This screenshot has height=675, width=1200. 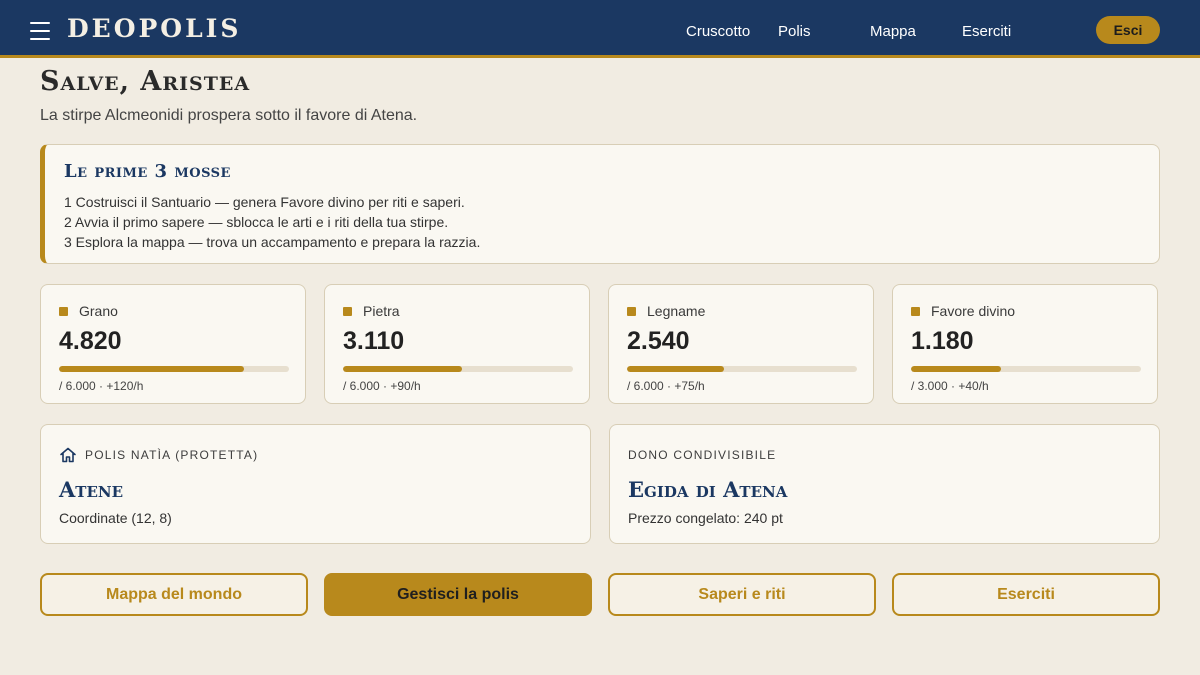 What do you see at coordinates (173, 344) in the screenshot?
I see `resource-card-grano: Grano 4.820 / 6.000 · +120/h` at bounding box center [173, 344].